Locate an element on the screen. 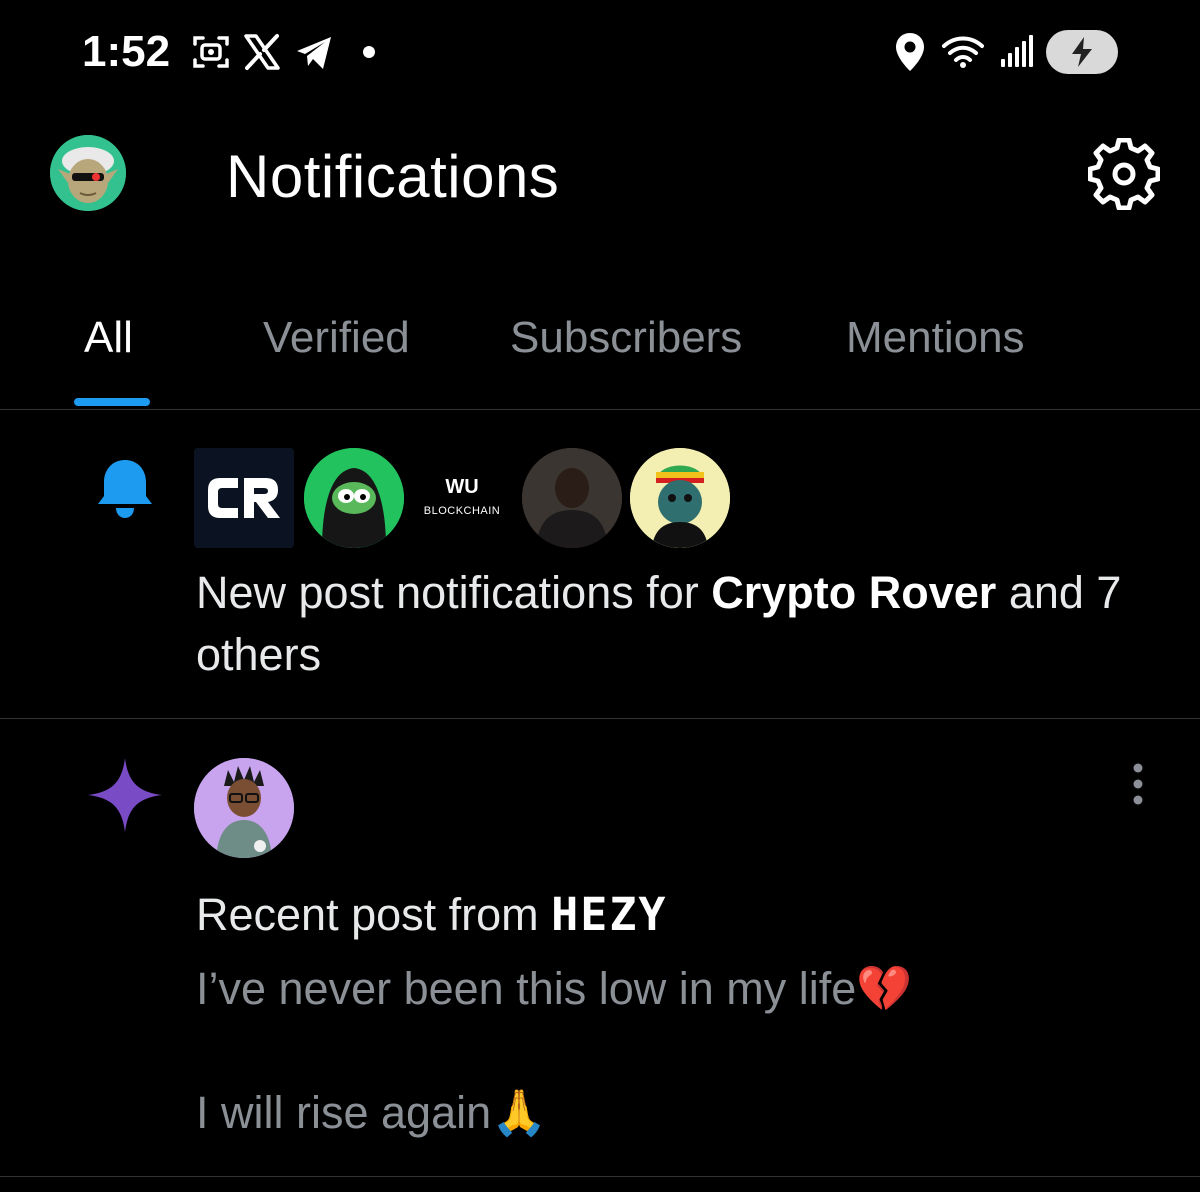  signal-icon is located at coordinates (1016, 52).